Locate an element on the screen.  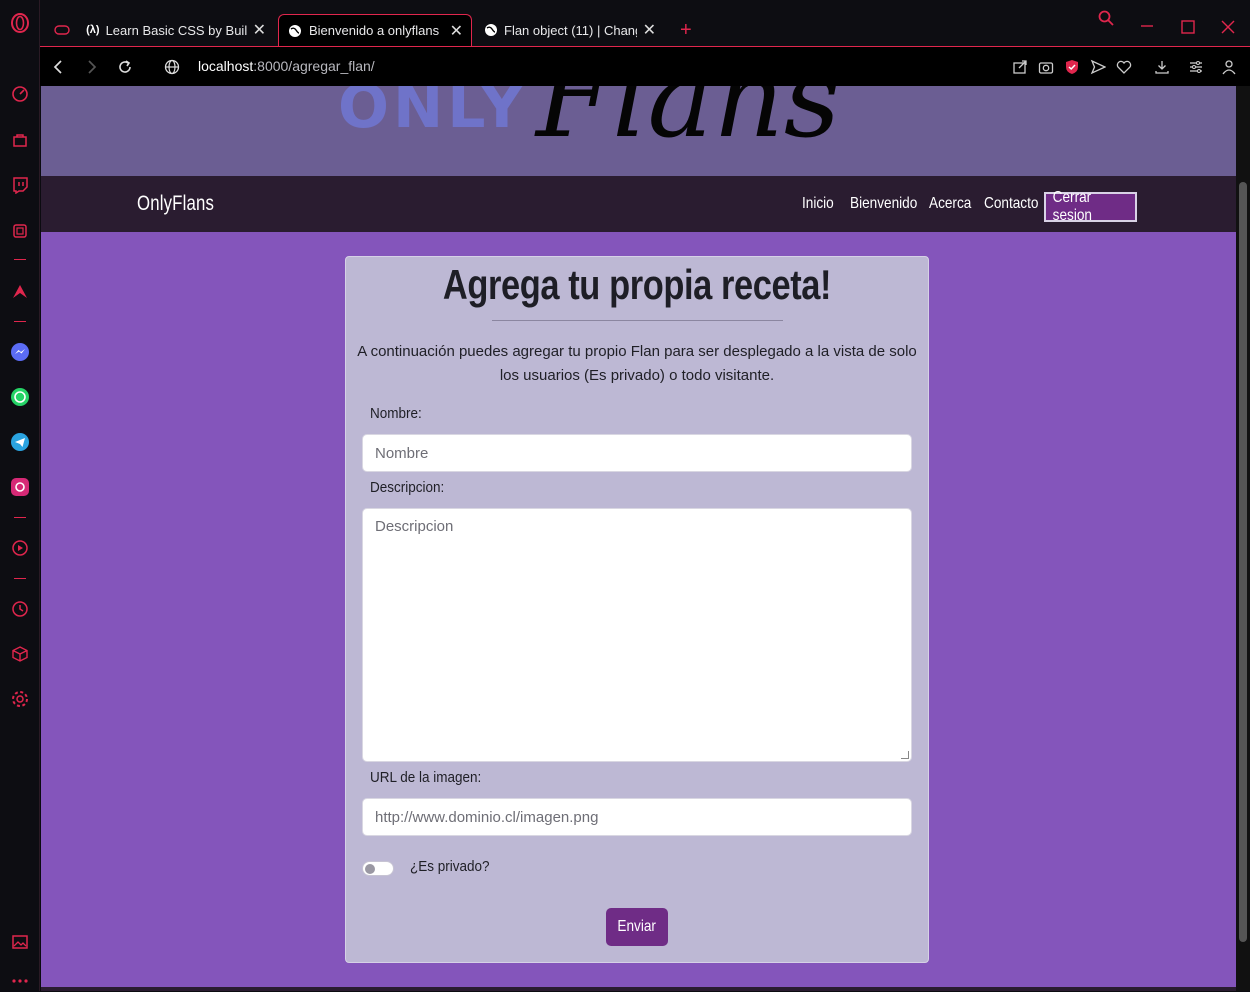
minimize-icon is located at coordinates (1147, 20).